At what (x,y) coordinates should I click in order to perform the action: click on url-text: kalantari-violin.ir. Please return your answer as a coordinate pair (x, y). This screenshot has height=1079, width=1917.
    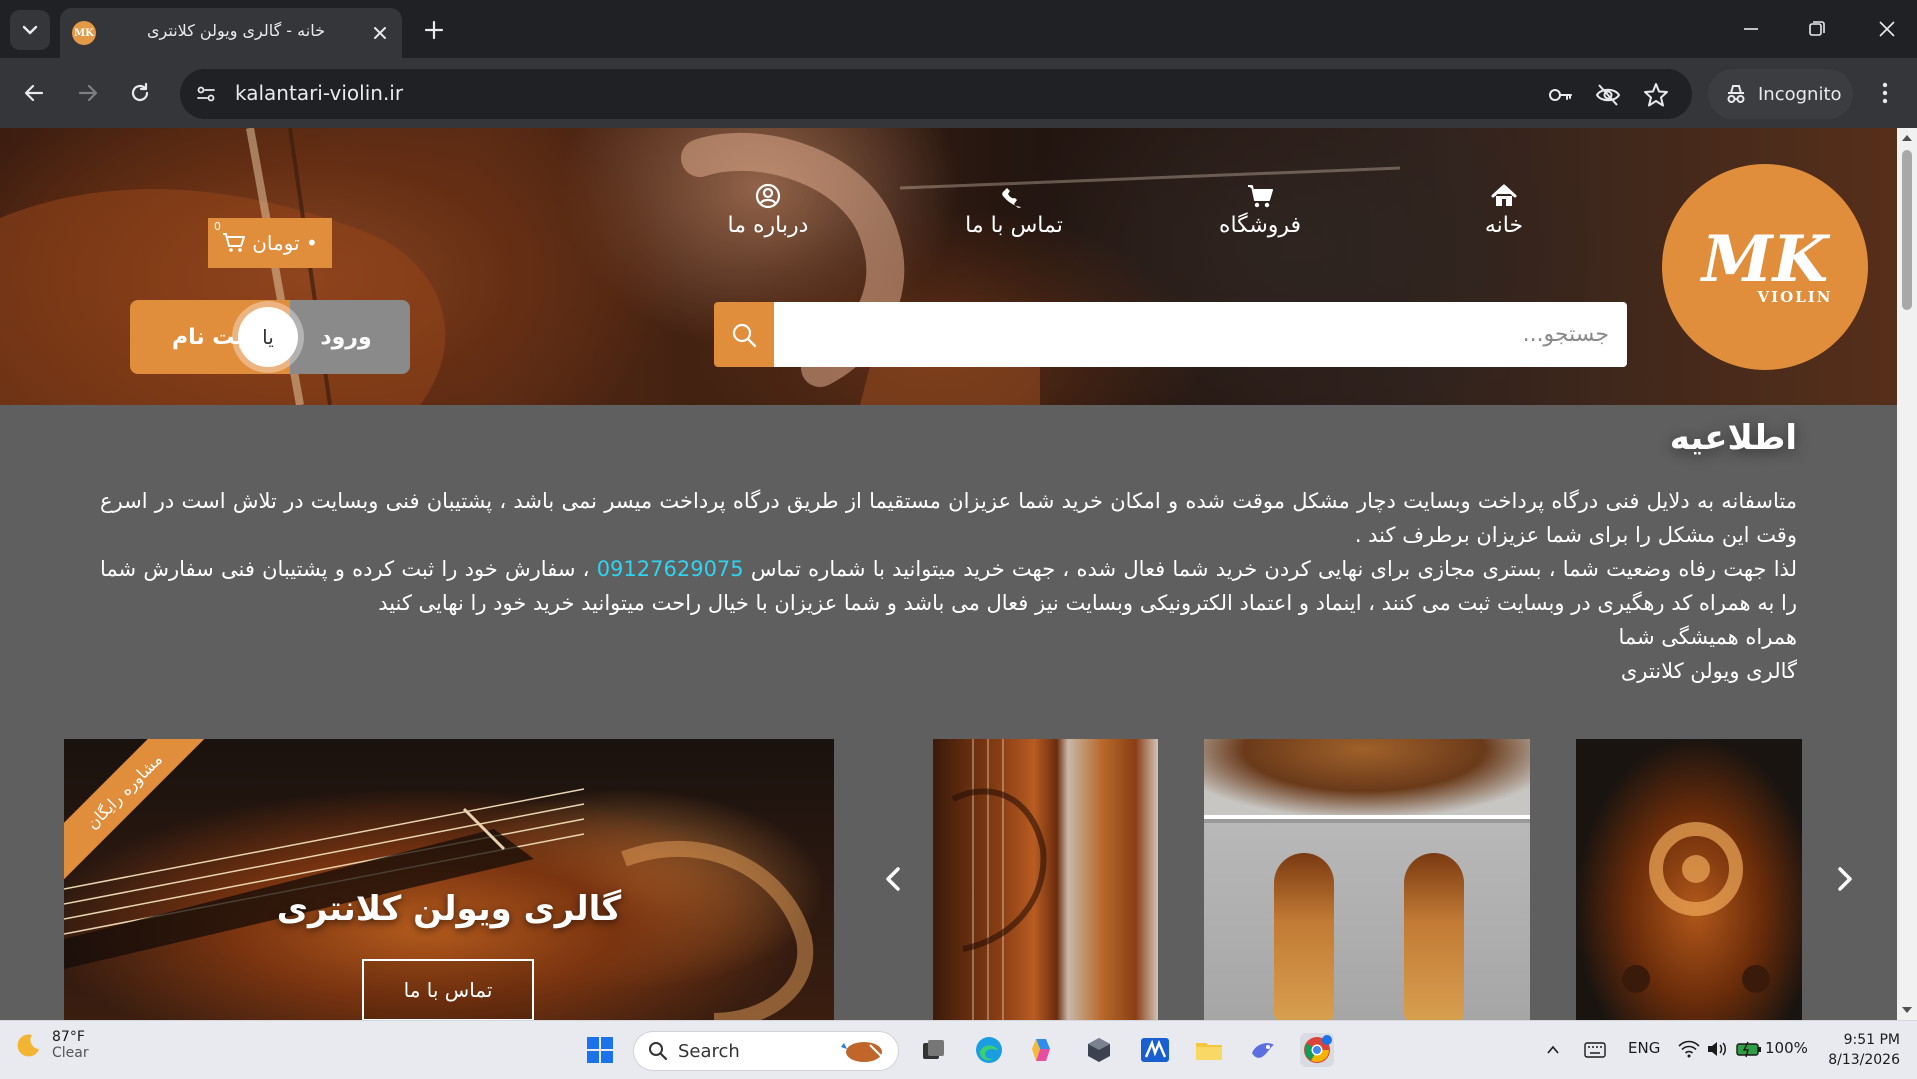
    Looking at the image, I should click on (319, 93).